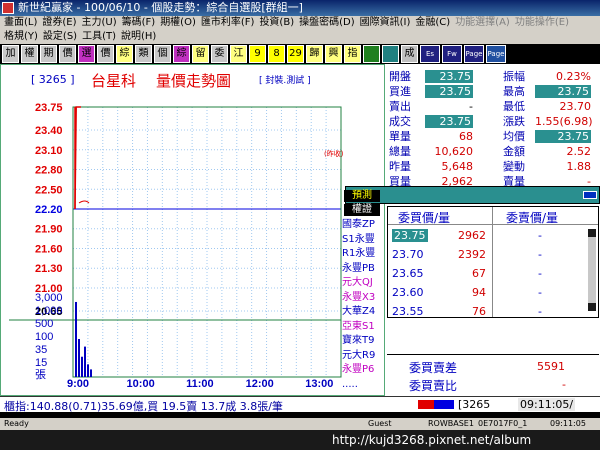  What do you see at coordinates (139, 23) in the screenshot?
I see `menu-item: 籌碼(F)` at bounding box center [139, 23].